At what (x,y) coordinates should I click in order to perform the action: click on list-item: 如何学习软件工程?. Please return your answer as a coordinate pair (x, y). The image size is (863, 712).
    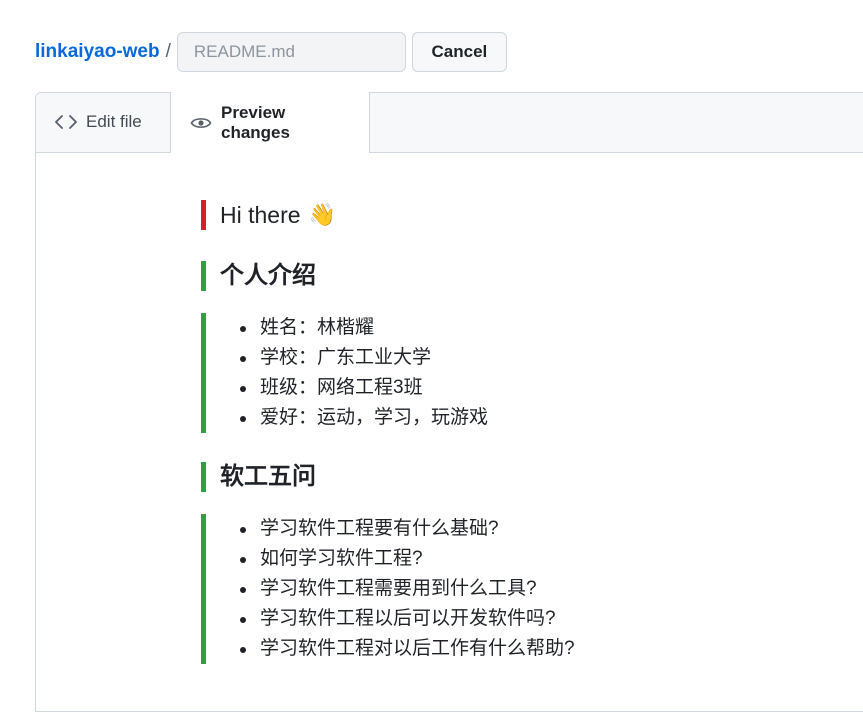
    Looking at the image, I should click on (407, 559).